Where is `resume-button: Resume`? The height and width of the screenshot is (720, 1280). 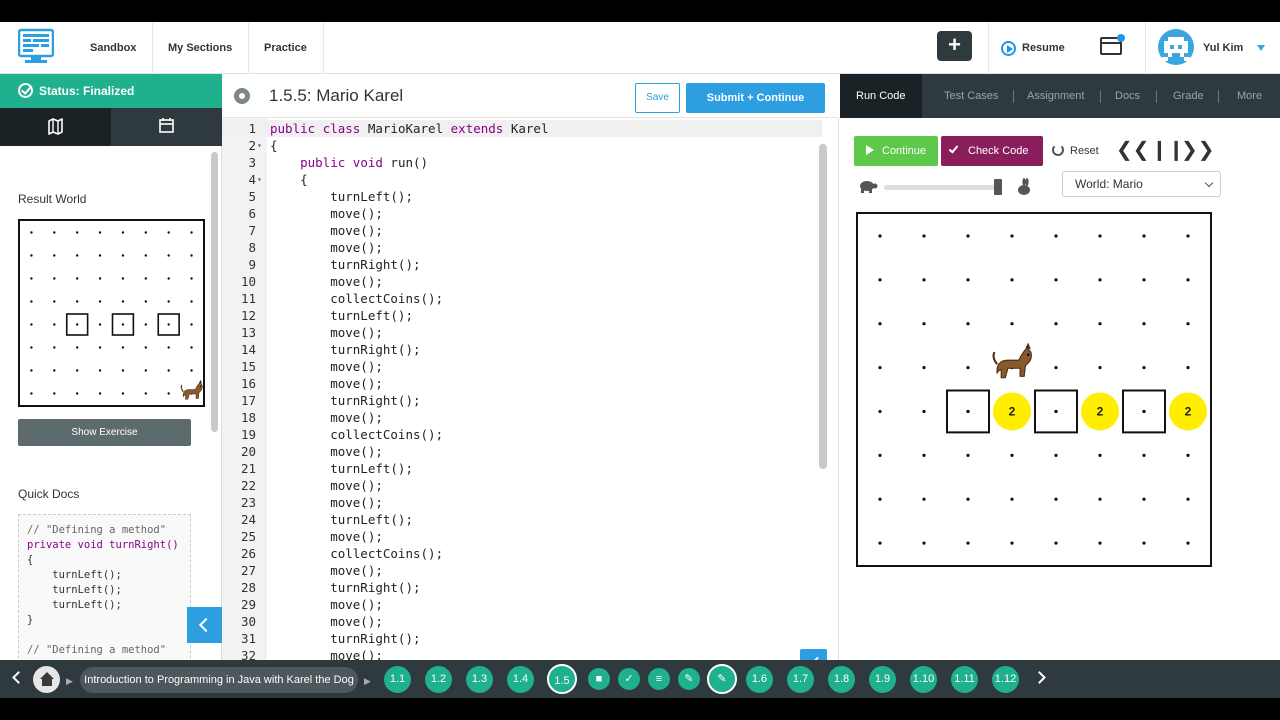
resume-button: Resume is located at coordinates (1036, 48).